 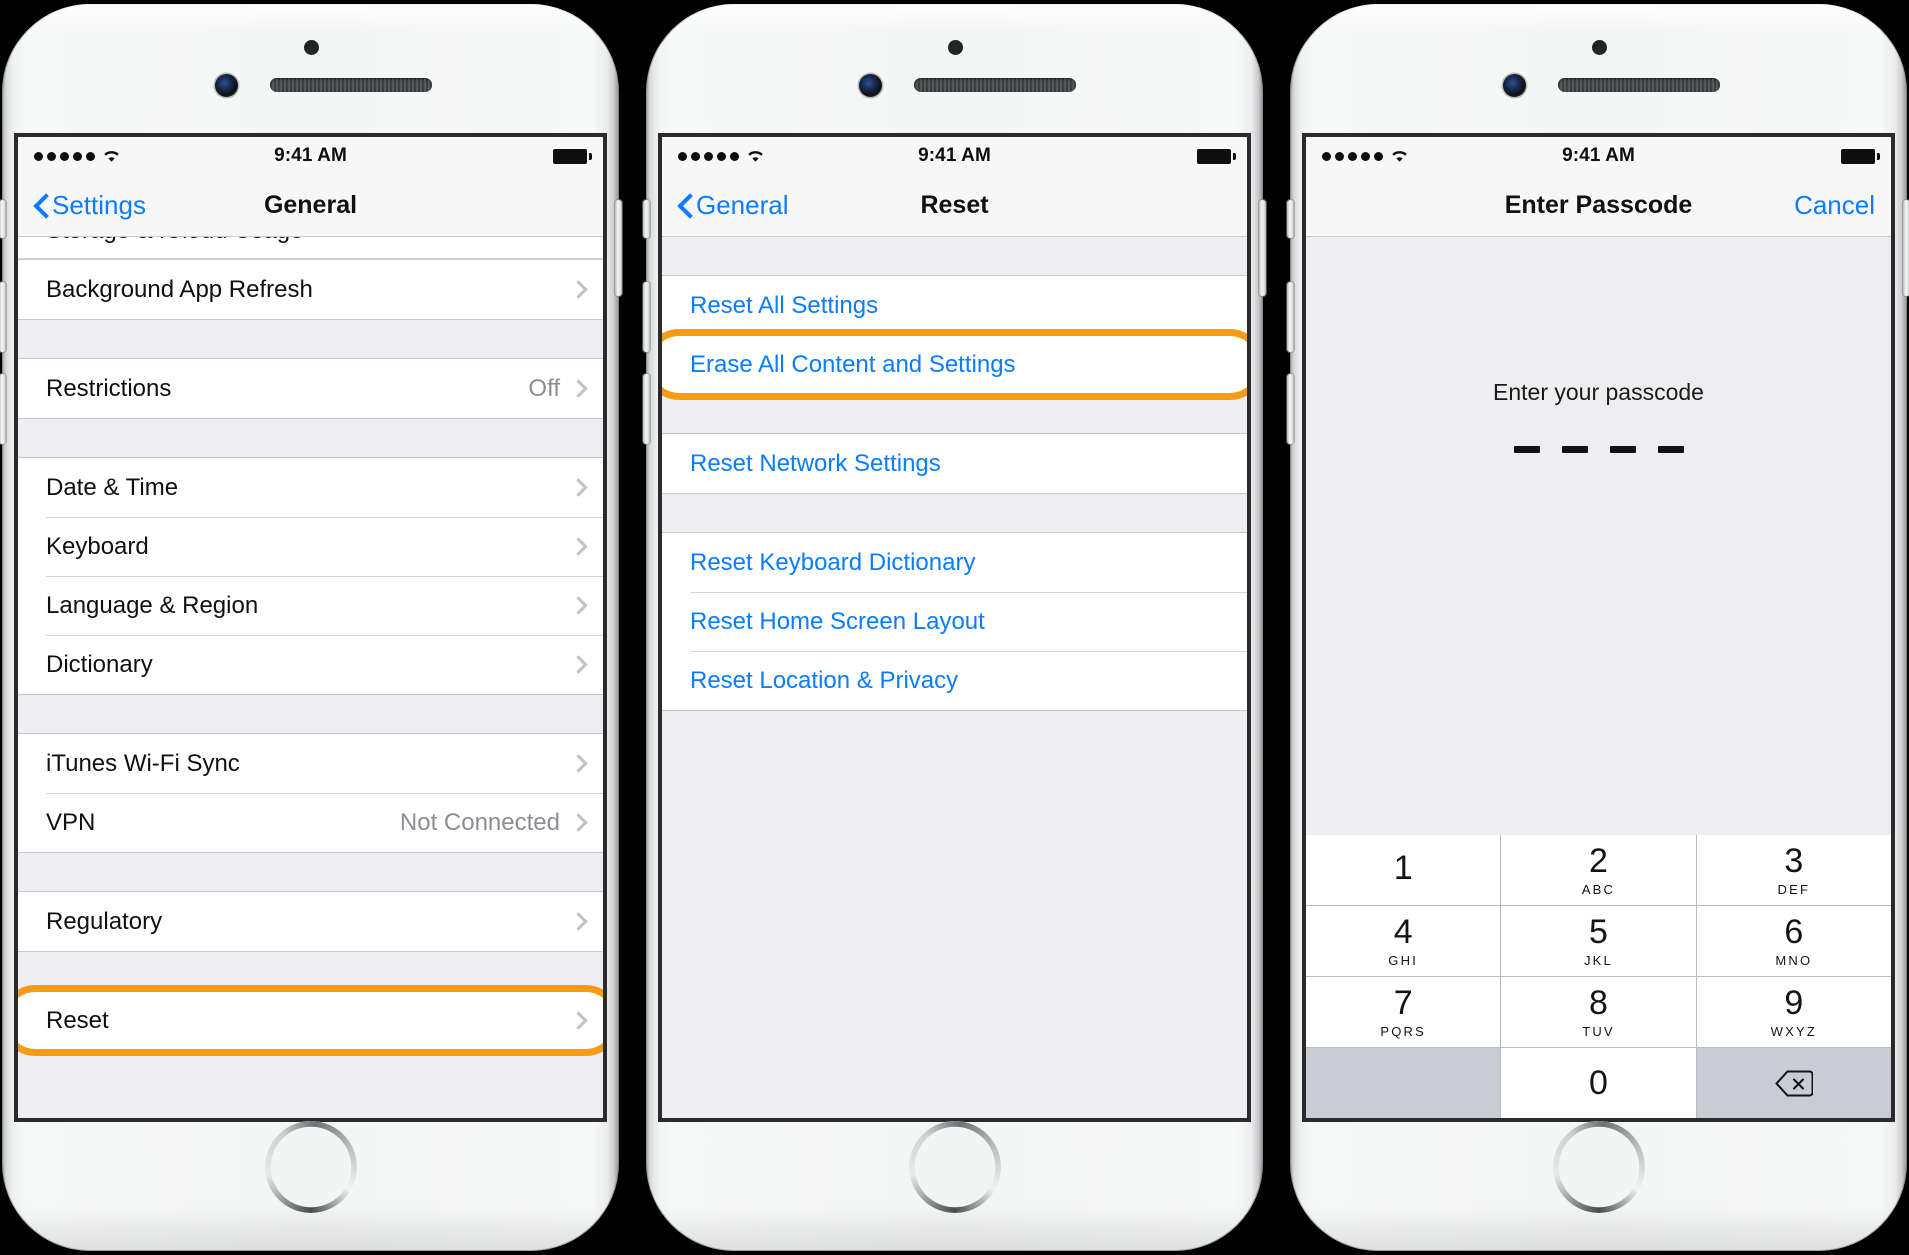 I want to click on keypad-key-9: 9 WXYZ, so click(x=1793, y=1012).